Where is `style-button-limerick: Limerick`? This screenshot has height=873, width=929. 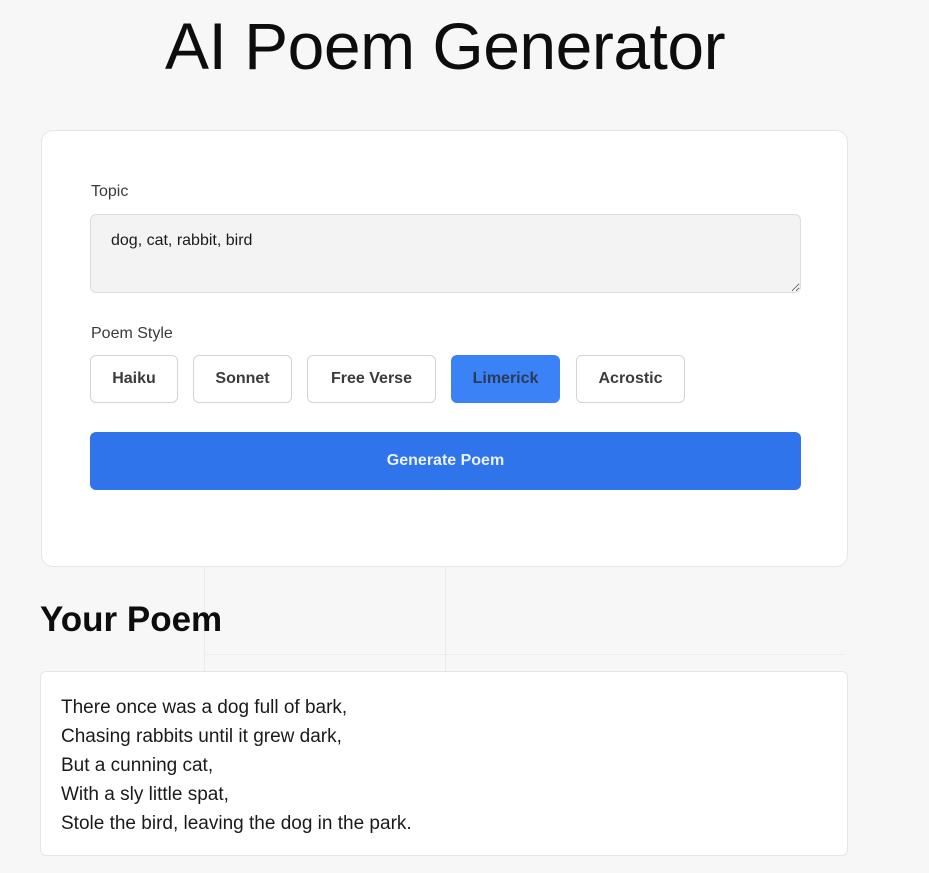
style-button-limerick: Limerick is located at coordinates (505, 379).